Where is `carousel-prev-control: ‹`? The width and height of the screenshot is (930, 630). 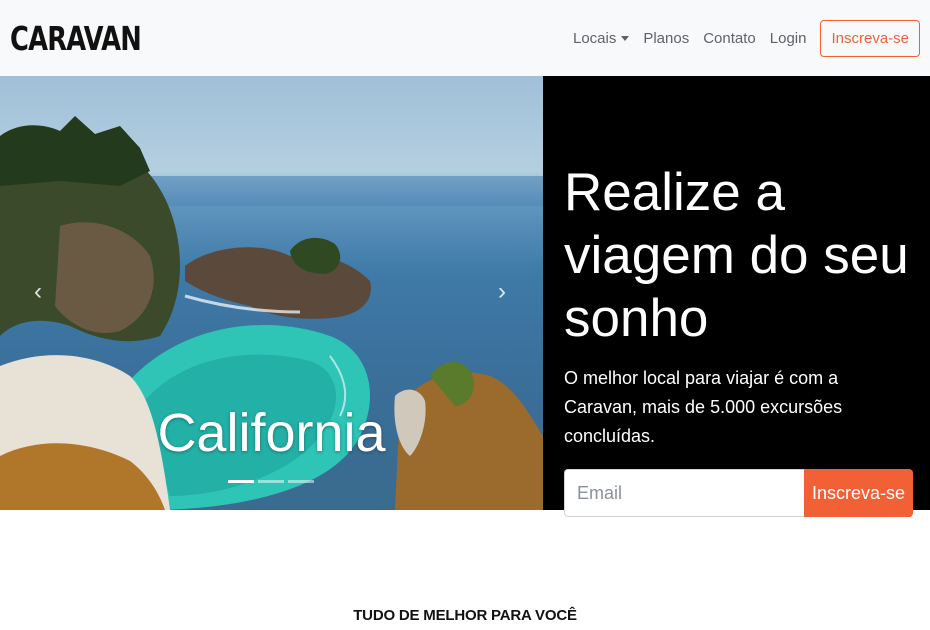
carousel-prev-control: ‹ is located at coordinates (38, 292).